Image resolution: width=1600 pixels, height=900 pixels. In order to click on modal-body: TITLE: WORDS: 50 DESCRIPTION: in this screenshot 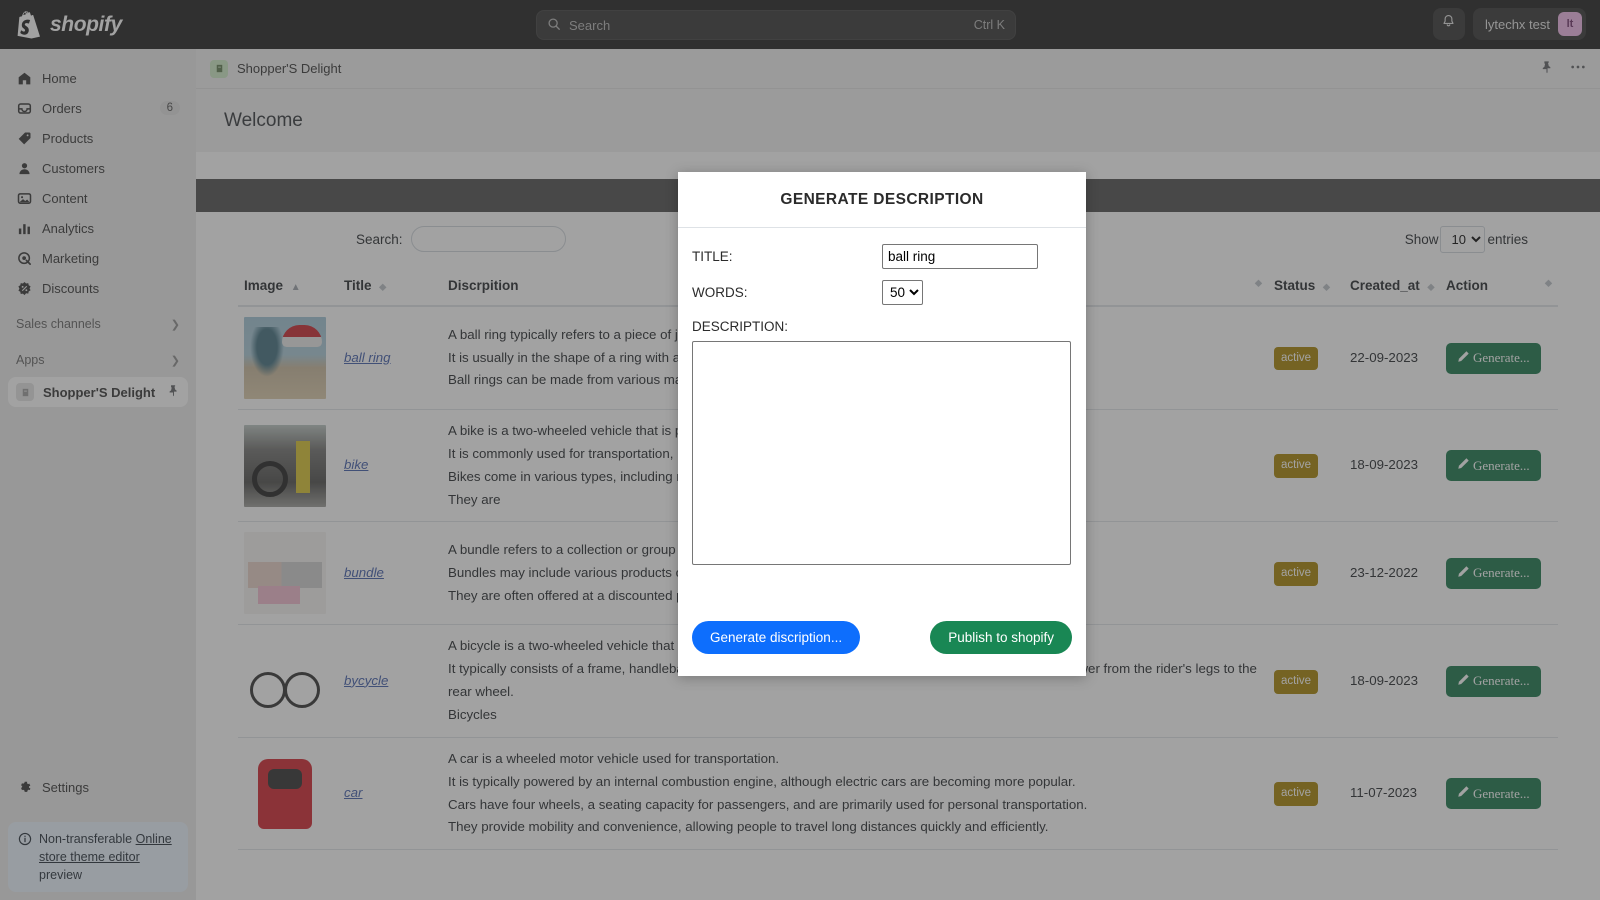, I will do `click(882, 414)`.